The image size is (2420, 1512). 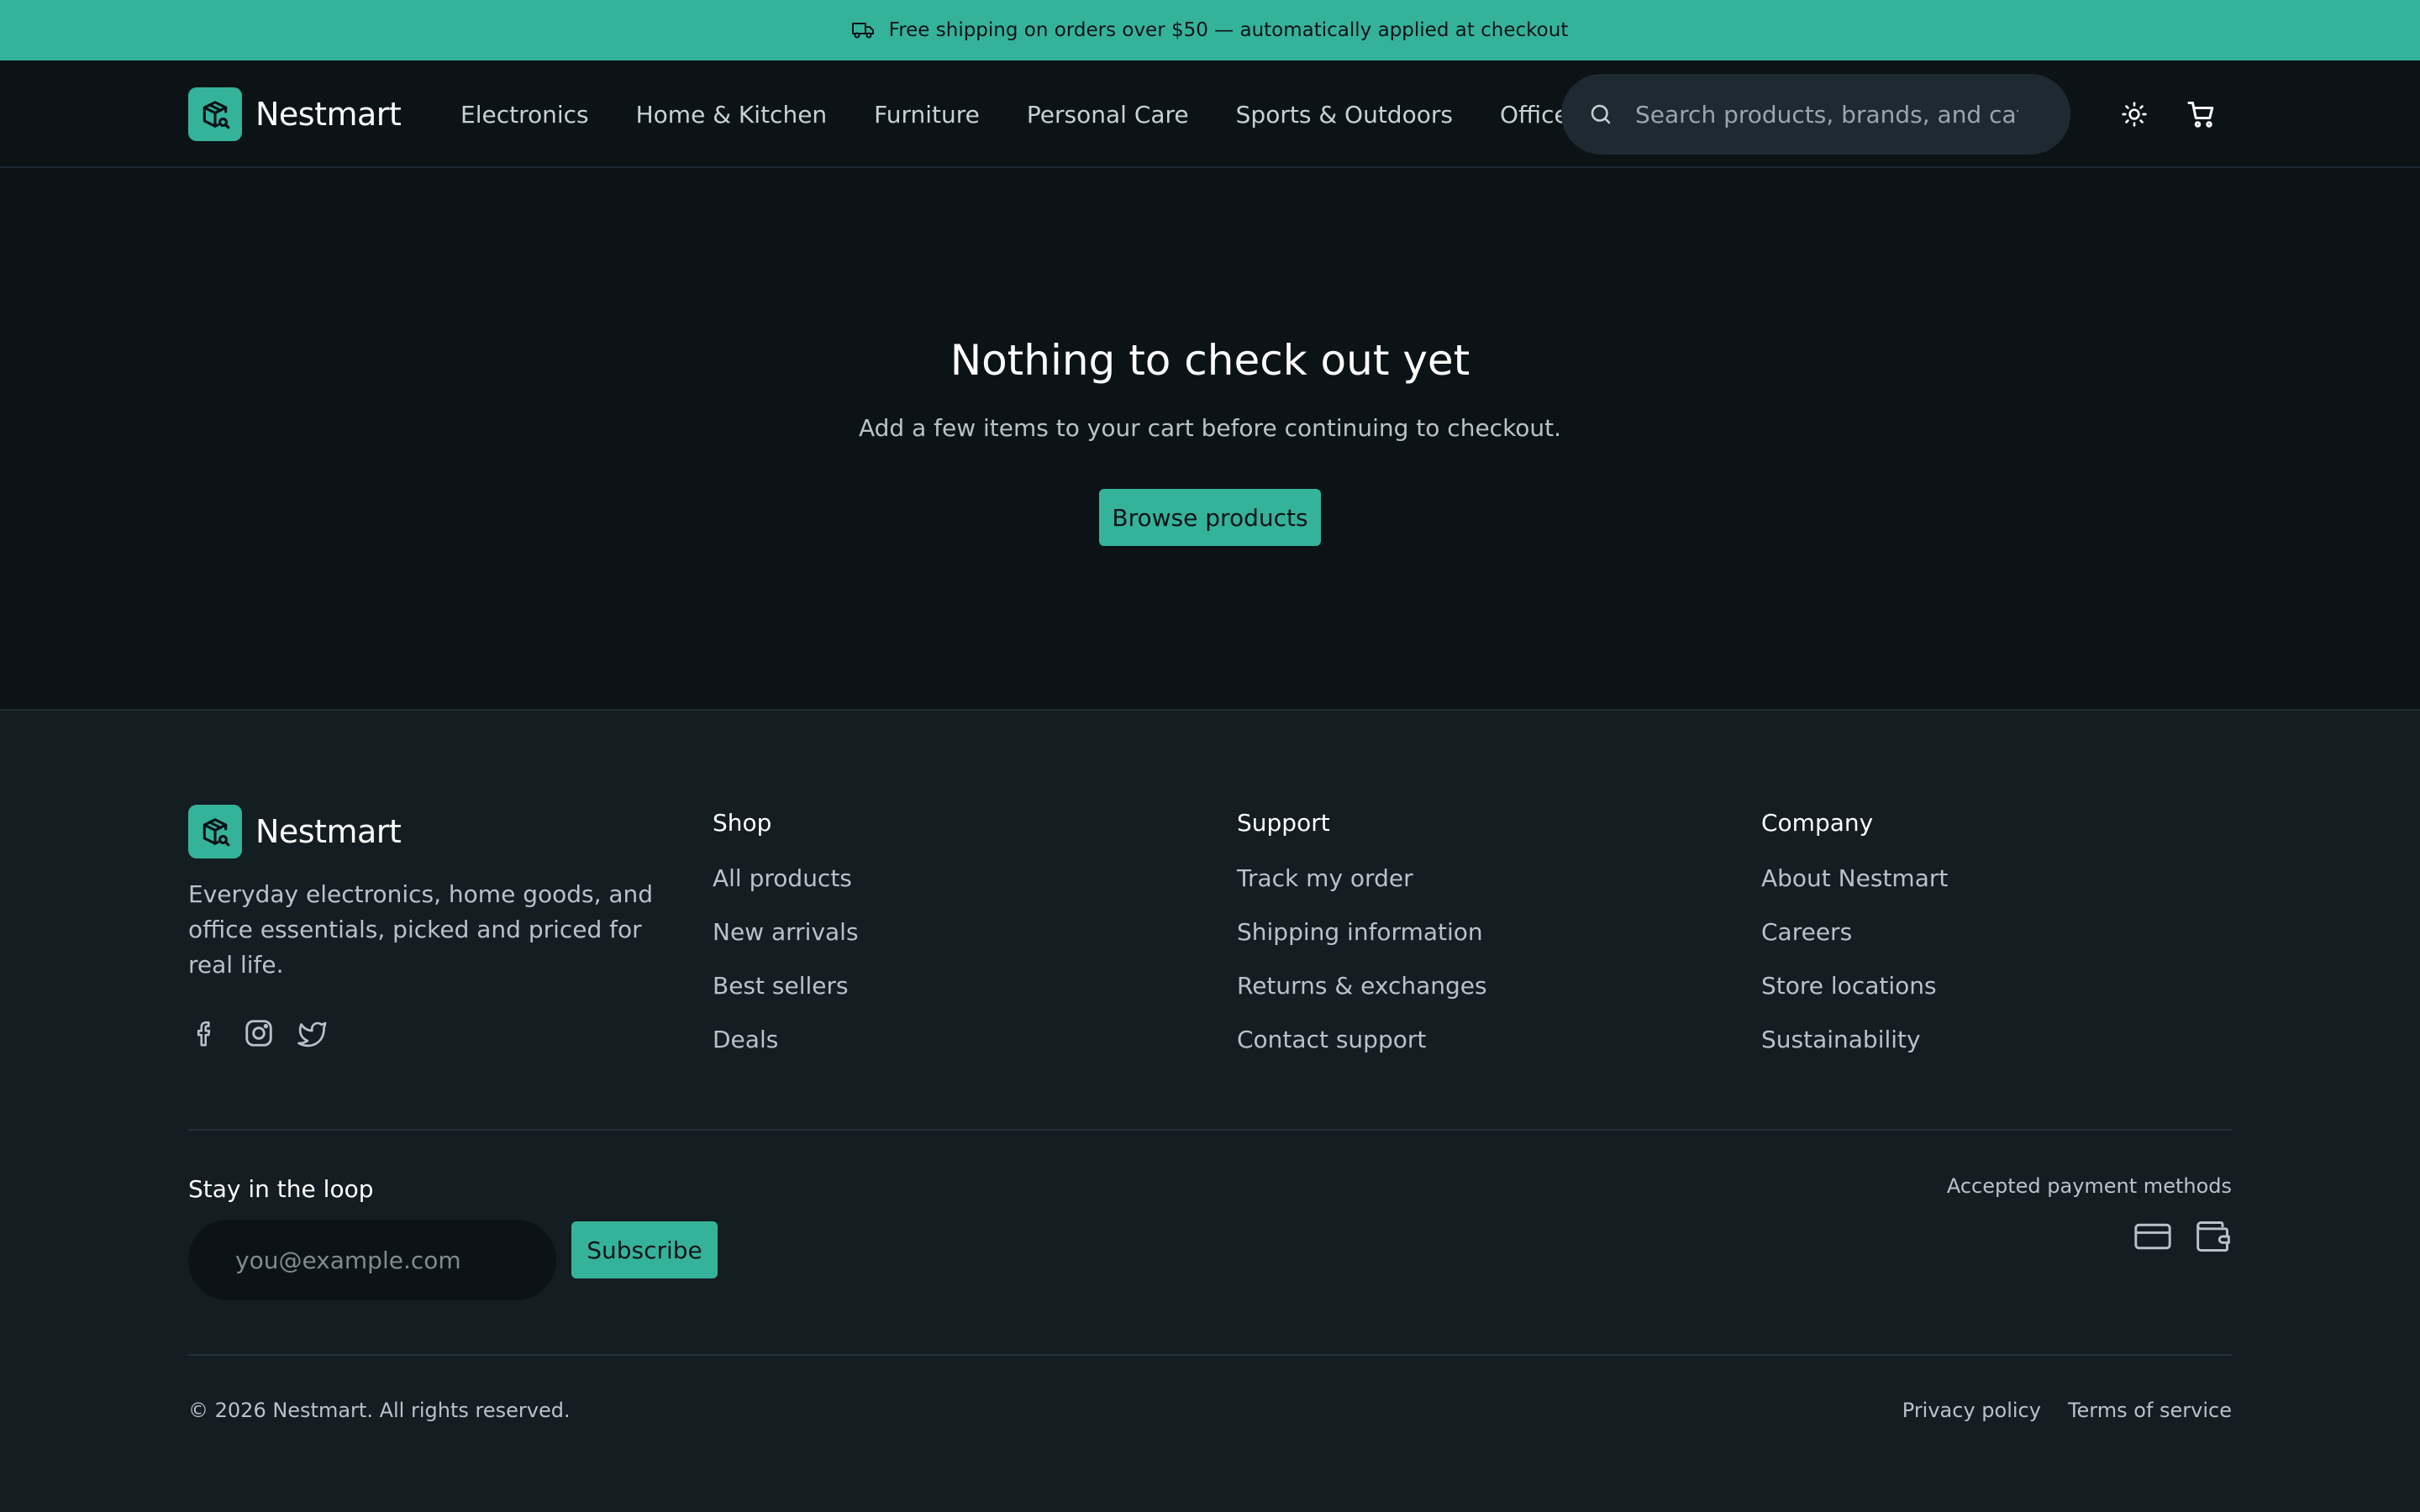 What do you see at coordinates (1210, 360) in the screenshot?
I see `empty-state-title: Nothing to check out yet` at bounding box center [1210, 360].